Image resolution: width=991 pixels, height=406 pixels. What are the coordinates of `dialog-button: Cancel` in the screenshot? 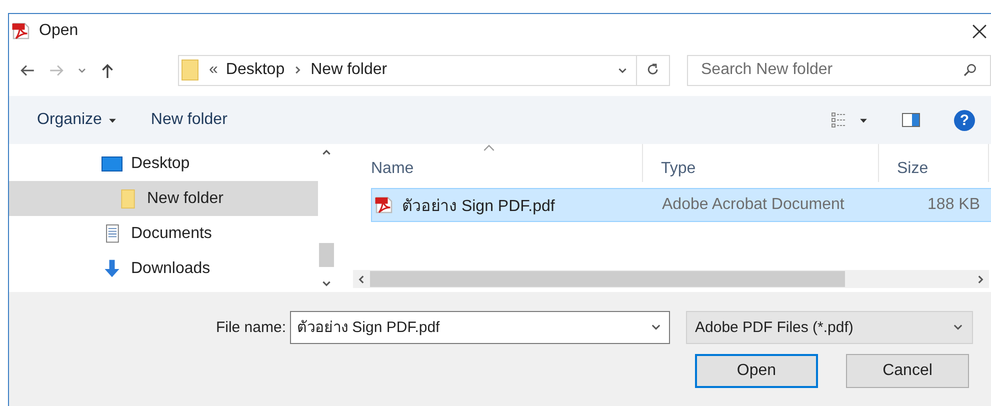 It's located at (907, 371).